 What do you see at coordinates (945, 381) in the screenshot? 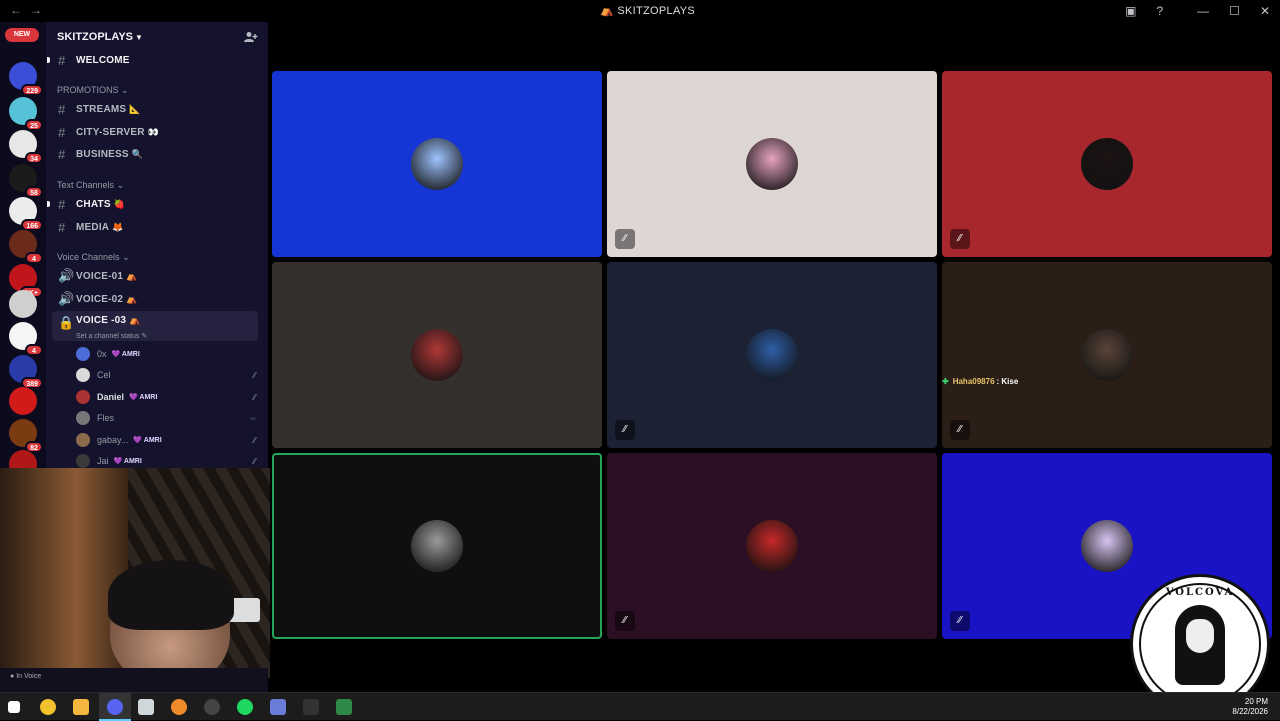
I see `chat-badge-icon: ✚` at bounding box center [945, 381].